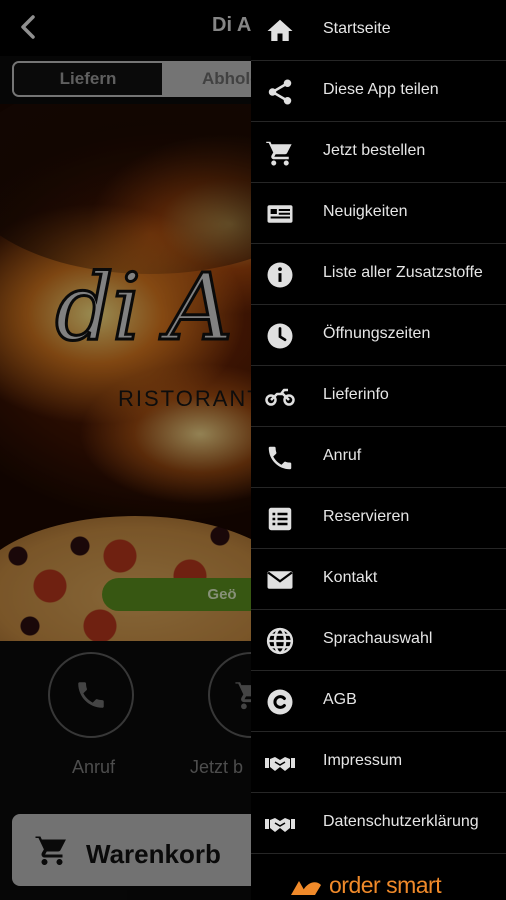 This screenshot has width=506, height=900. Describe the element at coordinates (403, 272) in the screenshot. I see `menu-label: Liste aller Zusatzstoffe` at that location.